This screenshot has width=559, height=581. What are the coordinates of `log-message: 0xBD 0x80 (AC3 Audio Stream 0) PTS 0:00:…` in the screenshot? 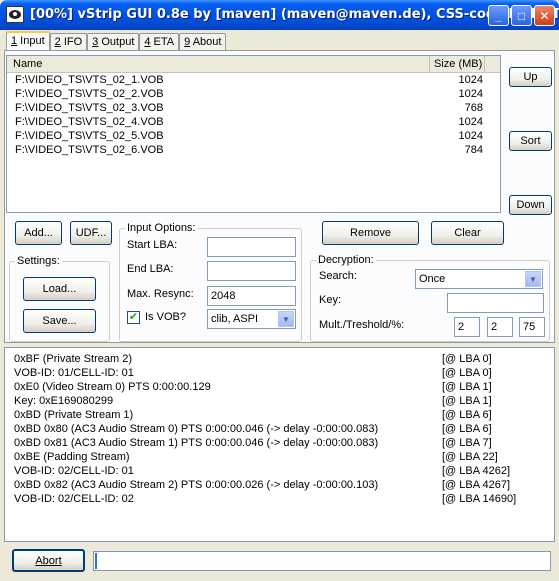 It's located at (196, 429).